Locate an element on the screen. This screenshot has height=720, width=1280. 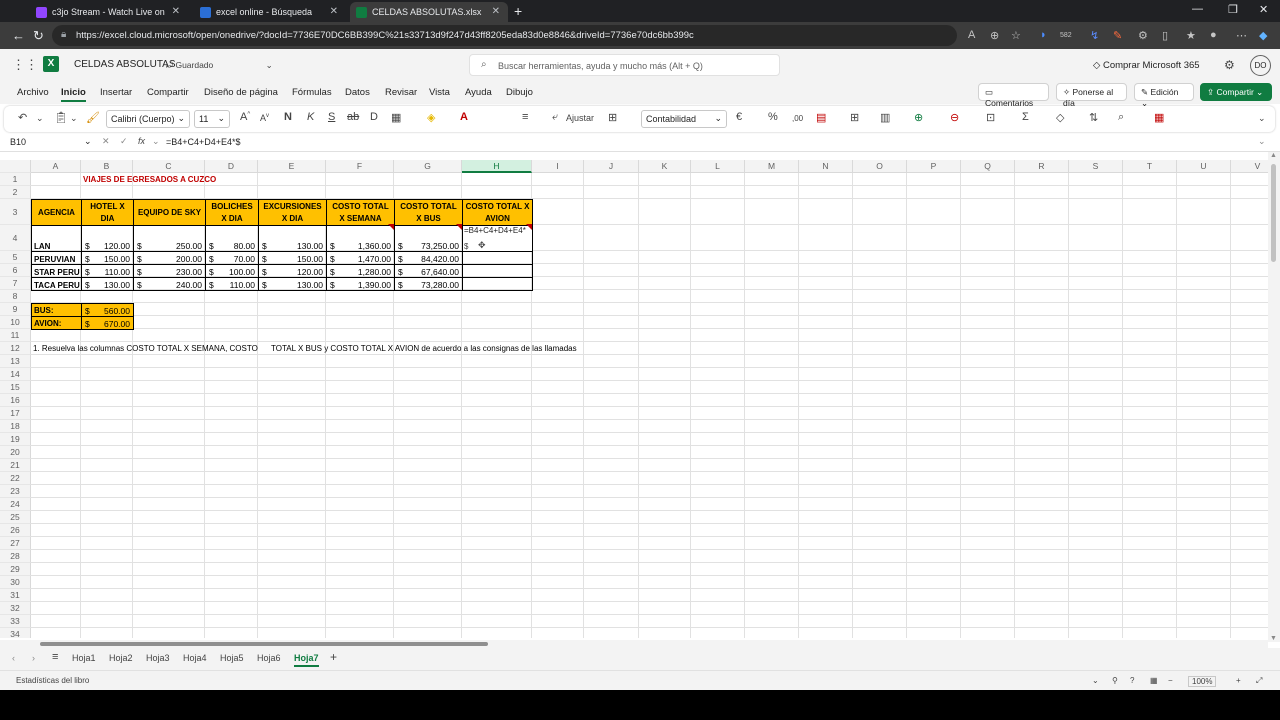
clear-icon: ◇ is located at coordinates (1060, 117).